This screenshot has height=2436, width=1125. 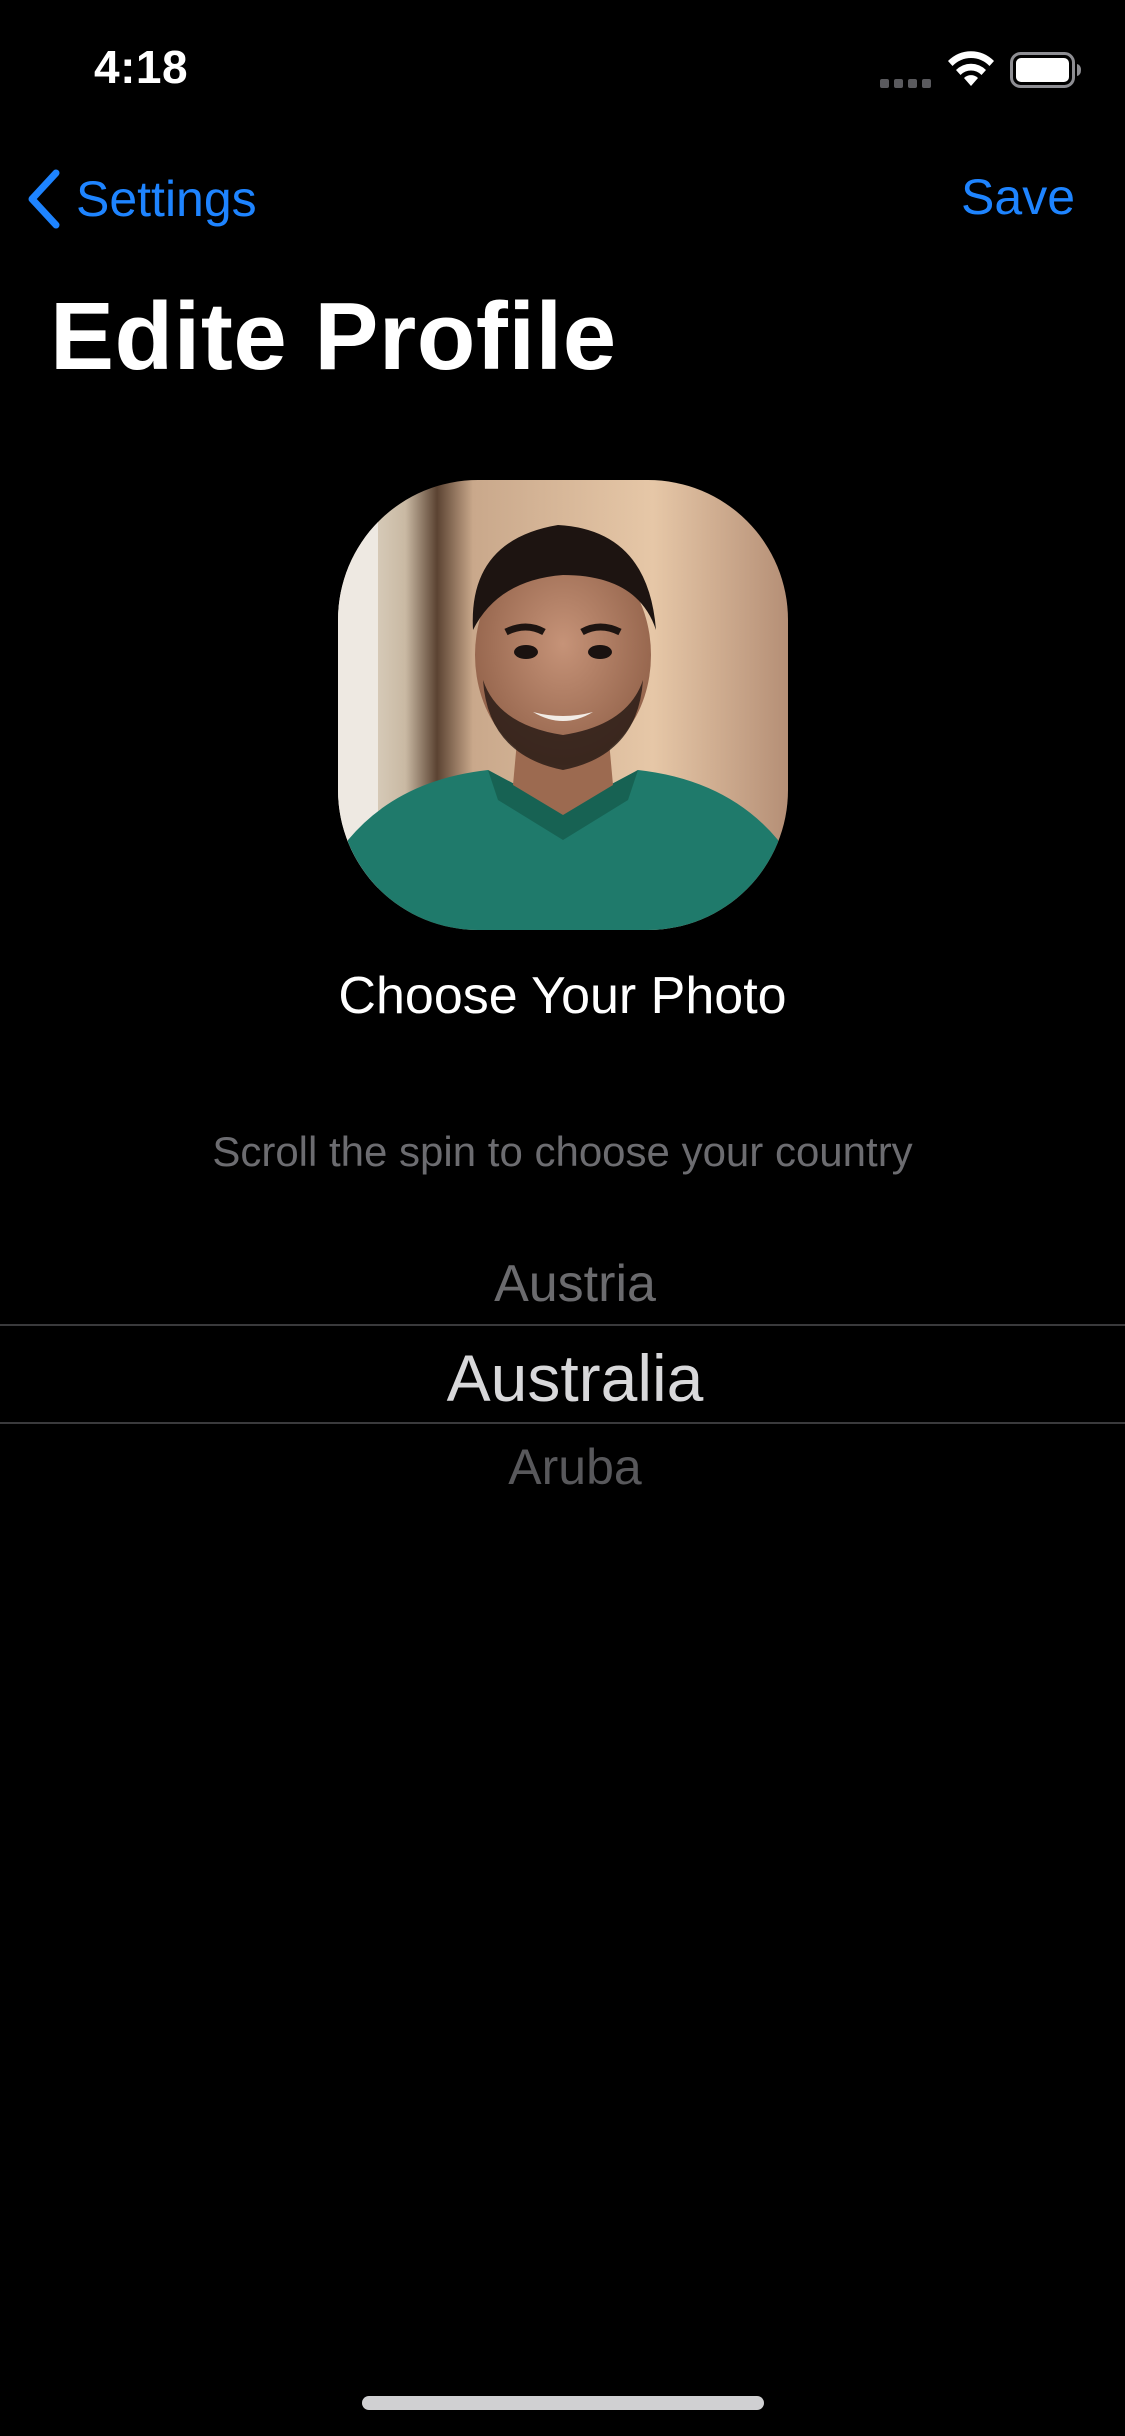 I want to click on status-bar: 4:18, so click(x=562, y=66).